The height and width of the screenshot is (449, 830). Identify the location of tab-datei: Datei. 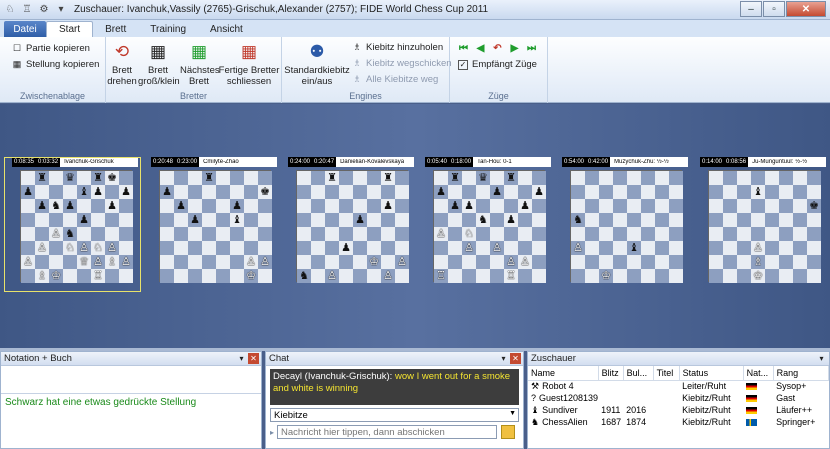
(25, 29).